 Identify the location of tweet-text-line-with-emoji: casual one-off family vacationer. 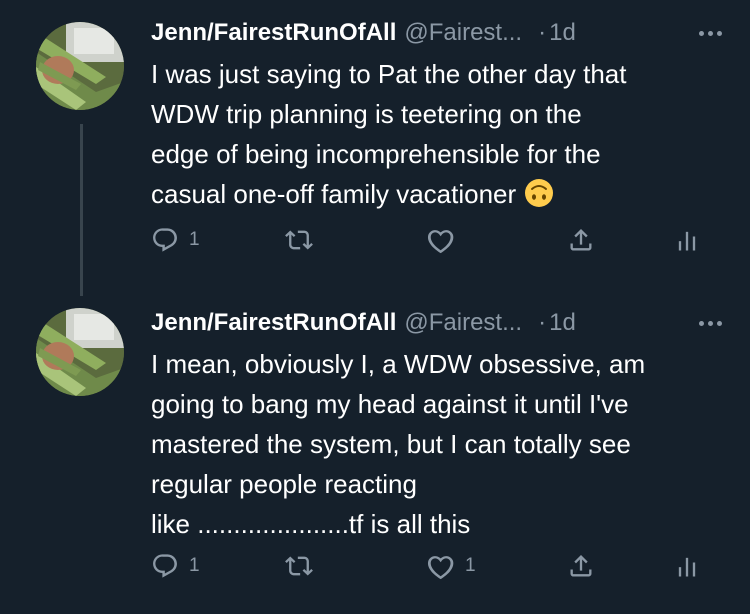
(443, 194).